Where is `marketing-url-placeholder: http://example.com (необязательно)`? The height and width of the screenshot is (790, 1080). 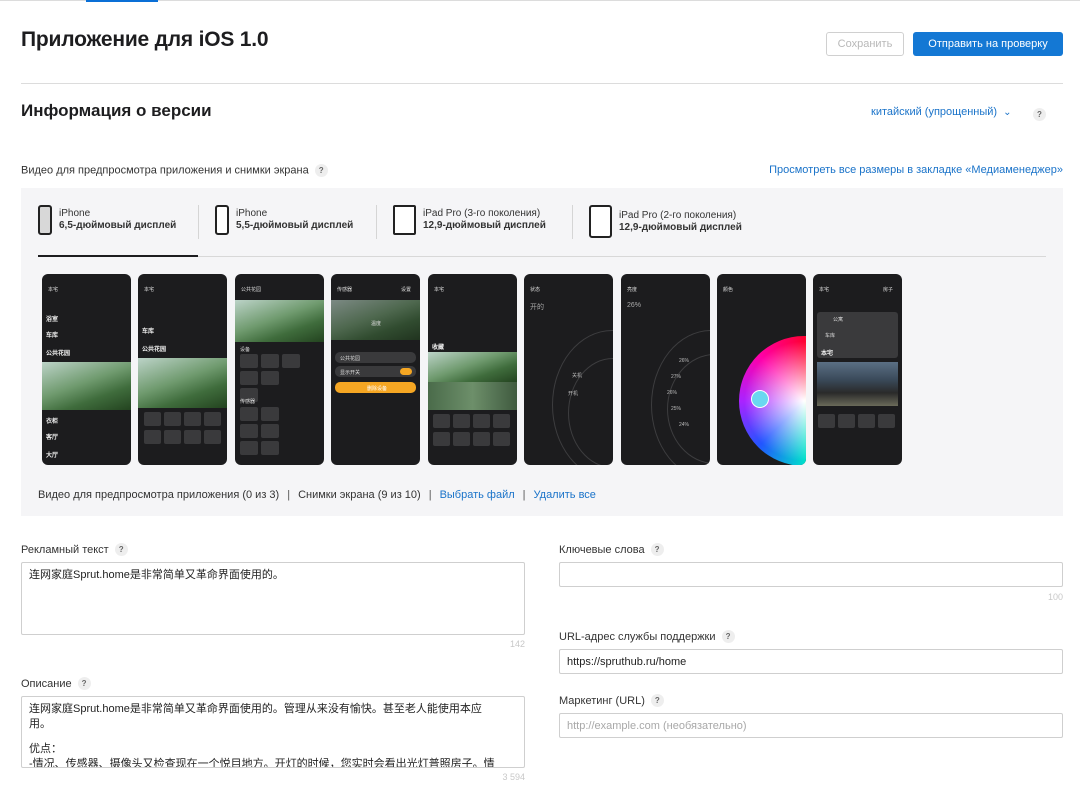 marketing-url-placeholder: http://example.com (необязательно) is located at coordinates (657, 726).